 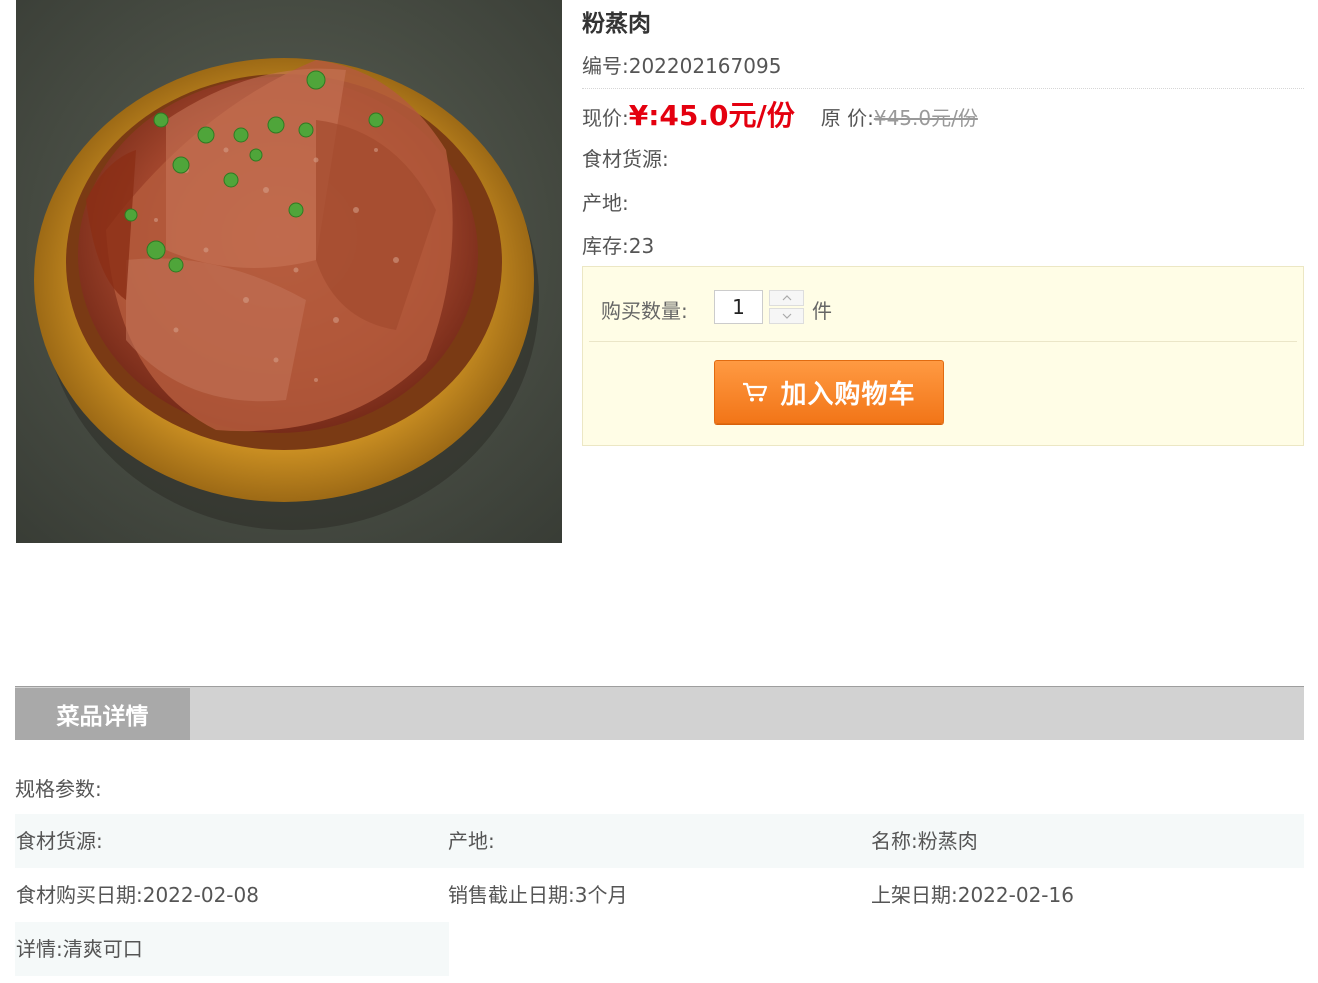 I want to click on product-origin: 产地:, so click(x=605, y=203).